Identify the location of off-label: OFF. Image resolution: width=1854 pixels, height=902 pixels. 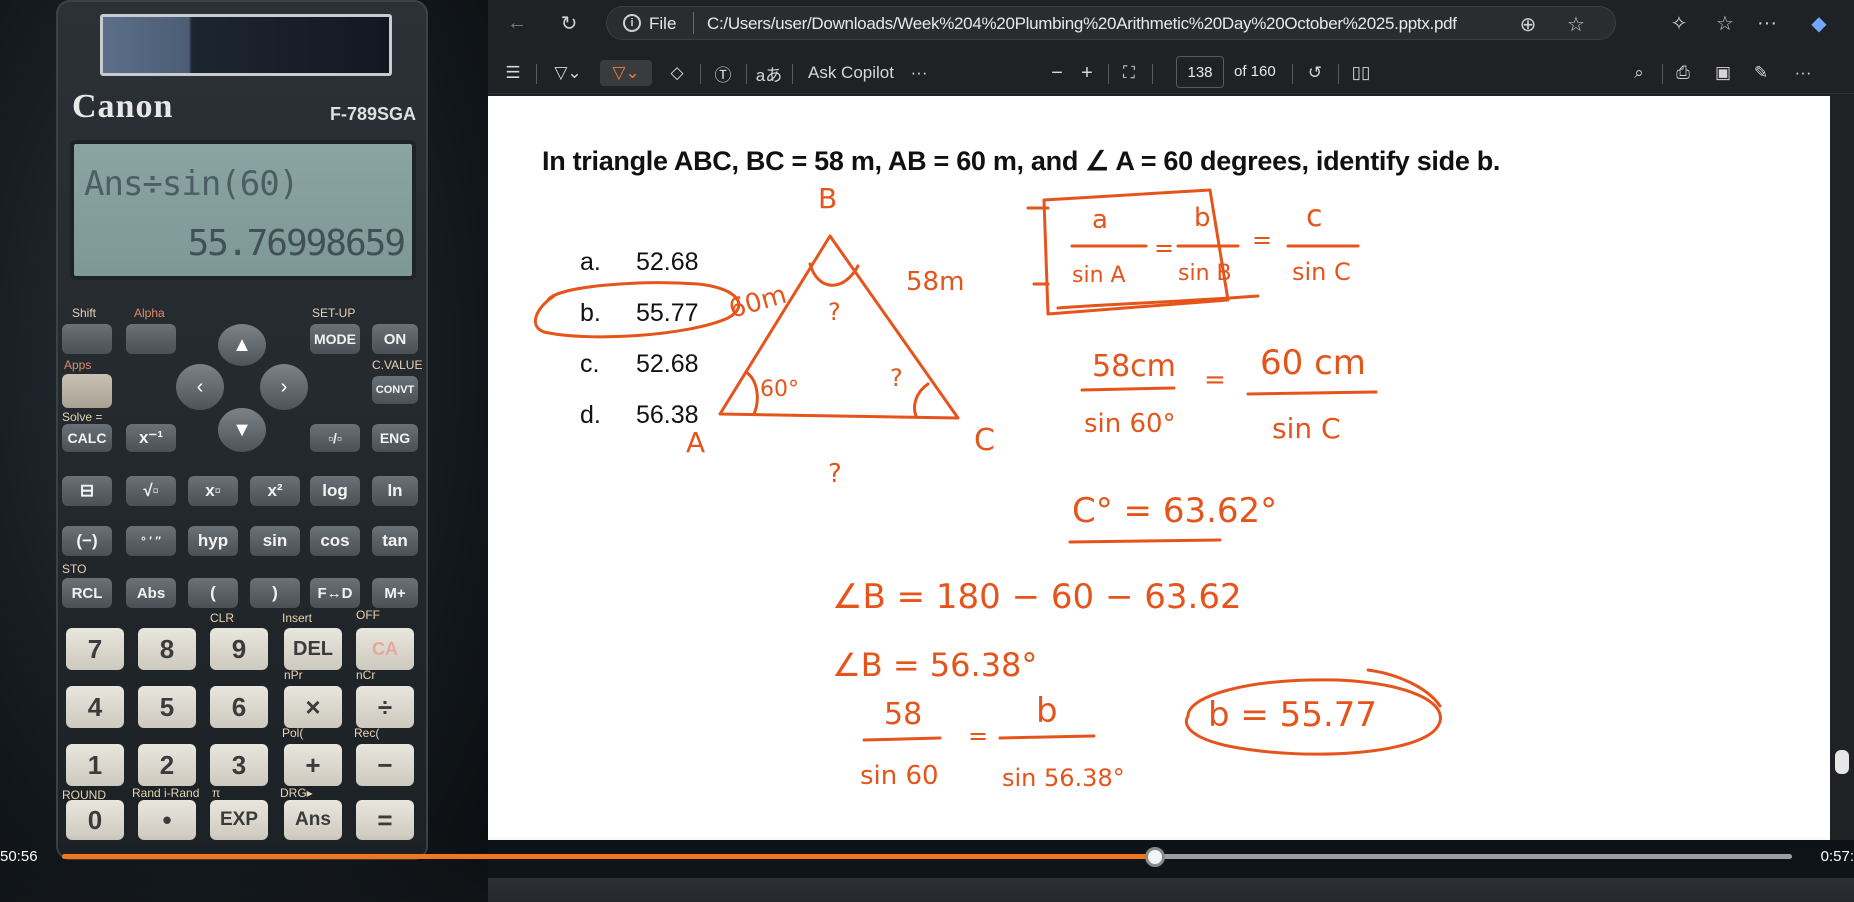
(368, 615).